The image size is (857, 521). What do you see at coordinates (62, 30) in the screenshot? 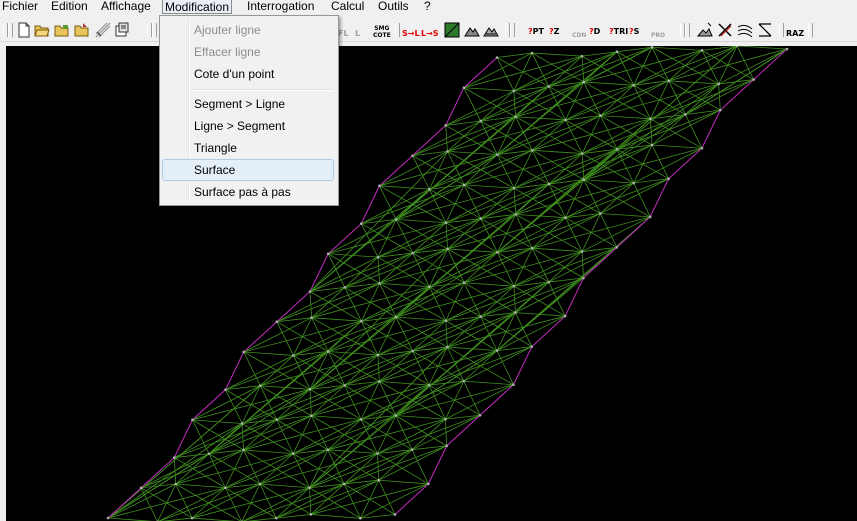
I see `folder-icon` at bounding box center [62, 30].